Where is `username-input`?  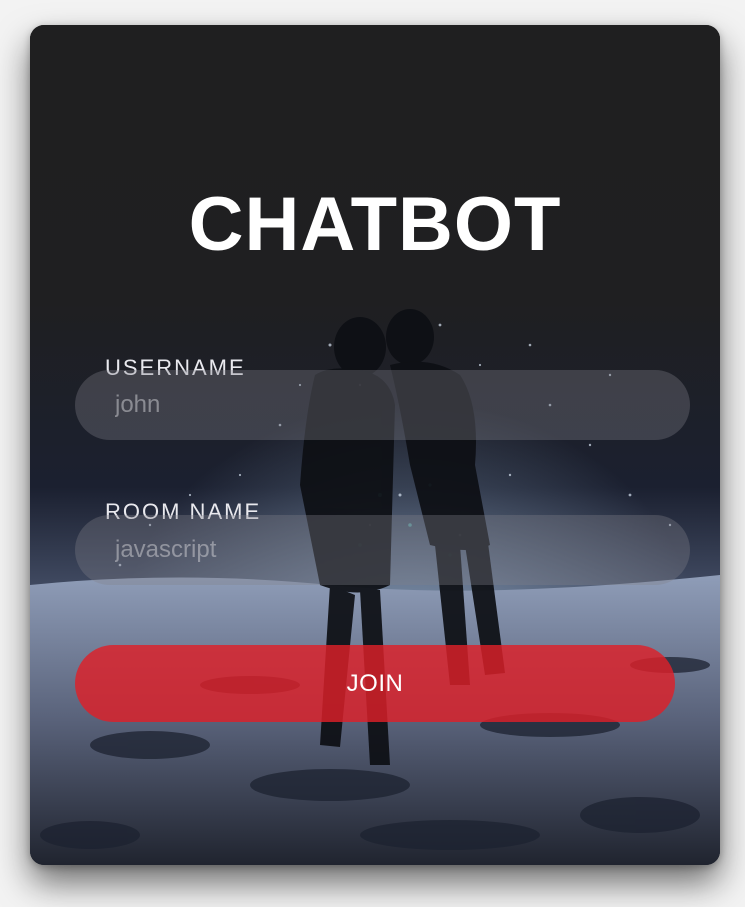 username-input is located at coordinates (382, 405).